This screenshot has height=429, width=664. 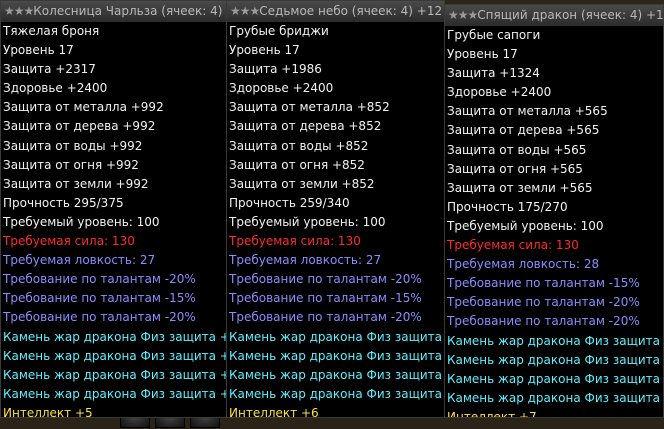 What do you see at coordinates (570, 15) in the screenshot?
I see `item-name: Спящий дракон (ячеек: 4) +12` at bounding box center [570, 15].